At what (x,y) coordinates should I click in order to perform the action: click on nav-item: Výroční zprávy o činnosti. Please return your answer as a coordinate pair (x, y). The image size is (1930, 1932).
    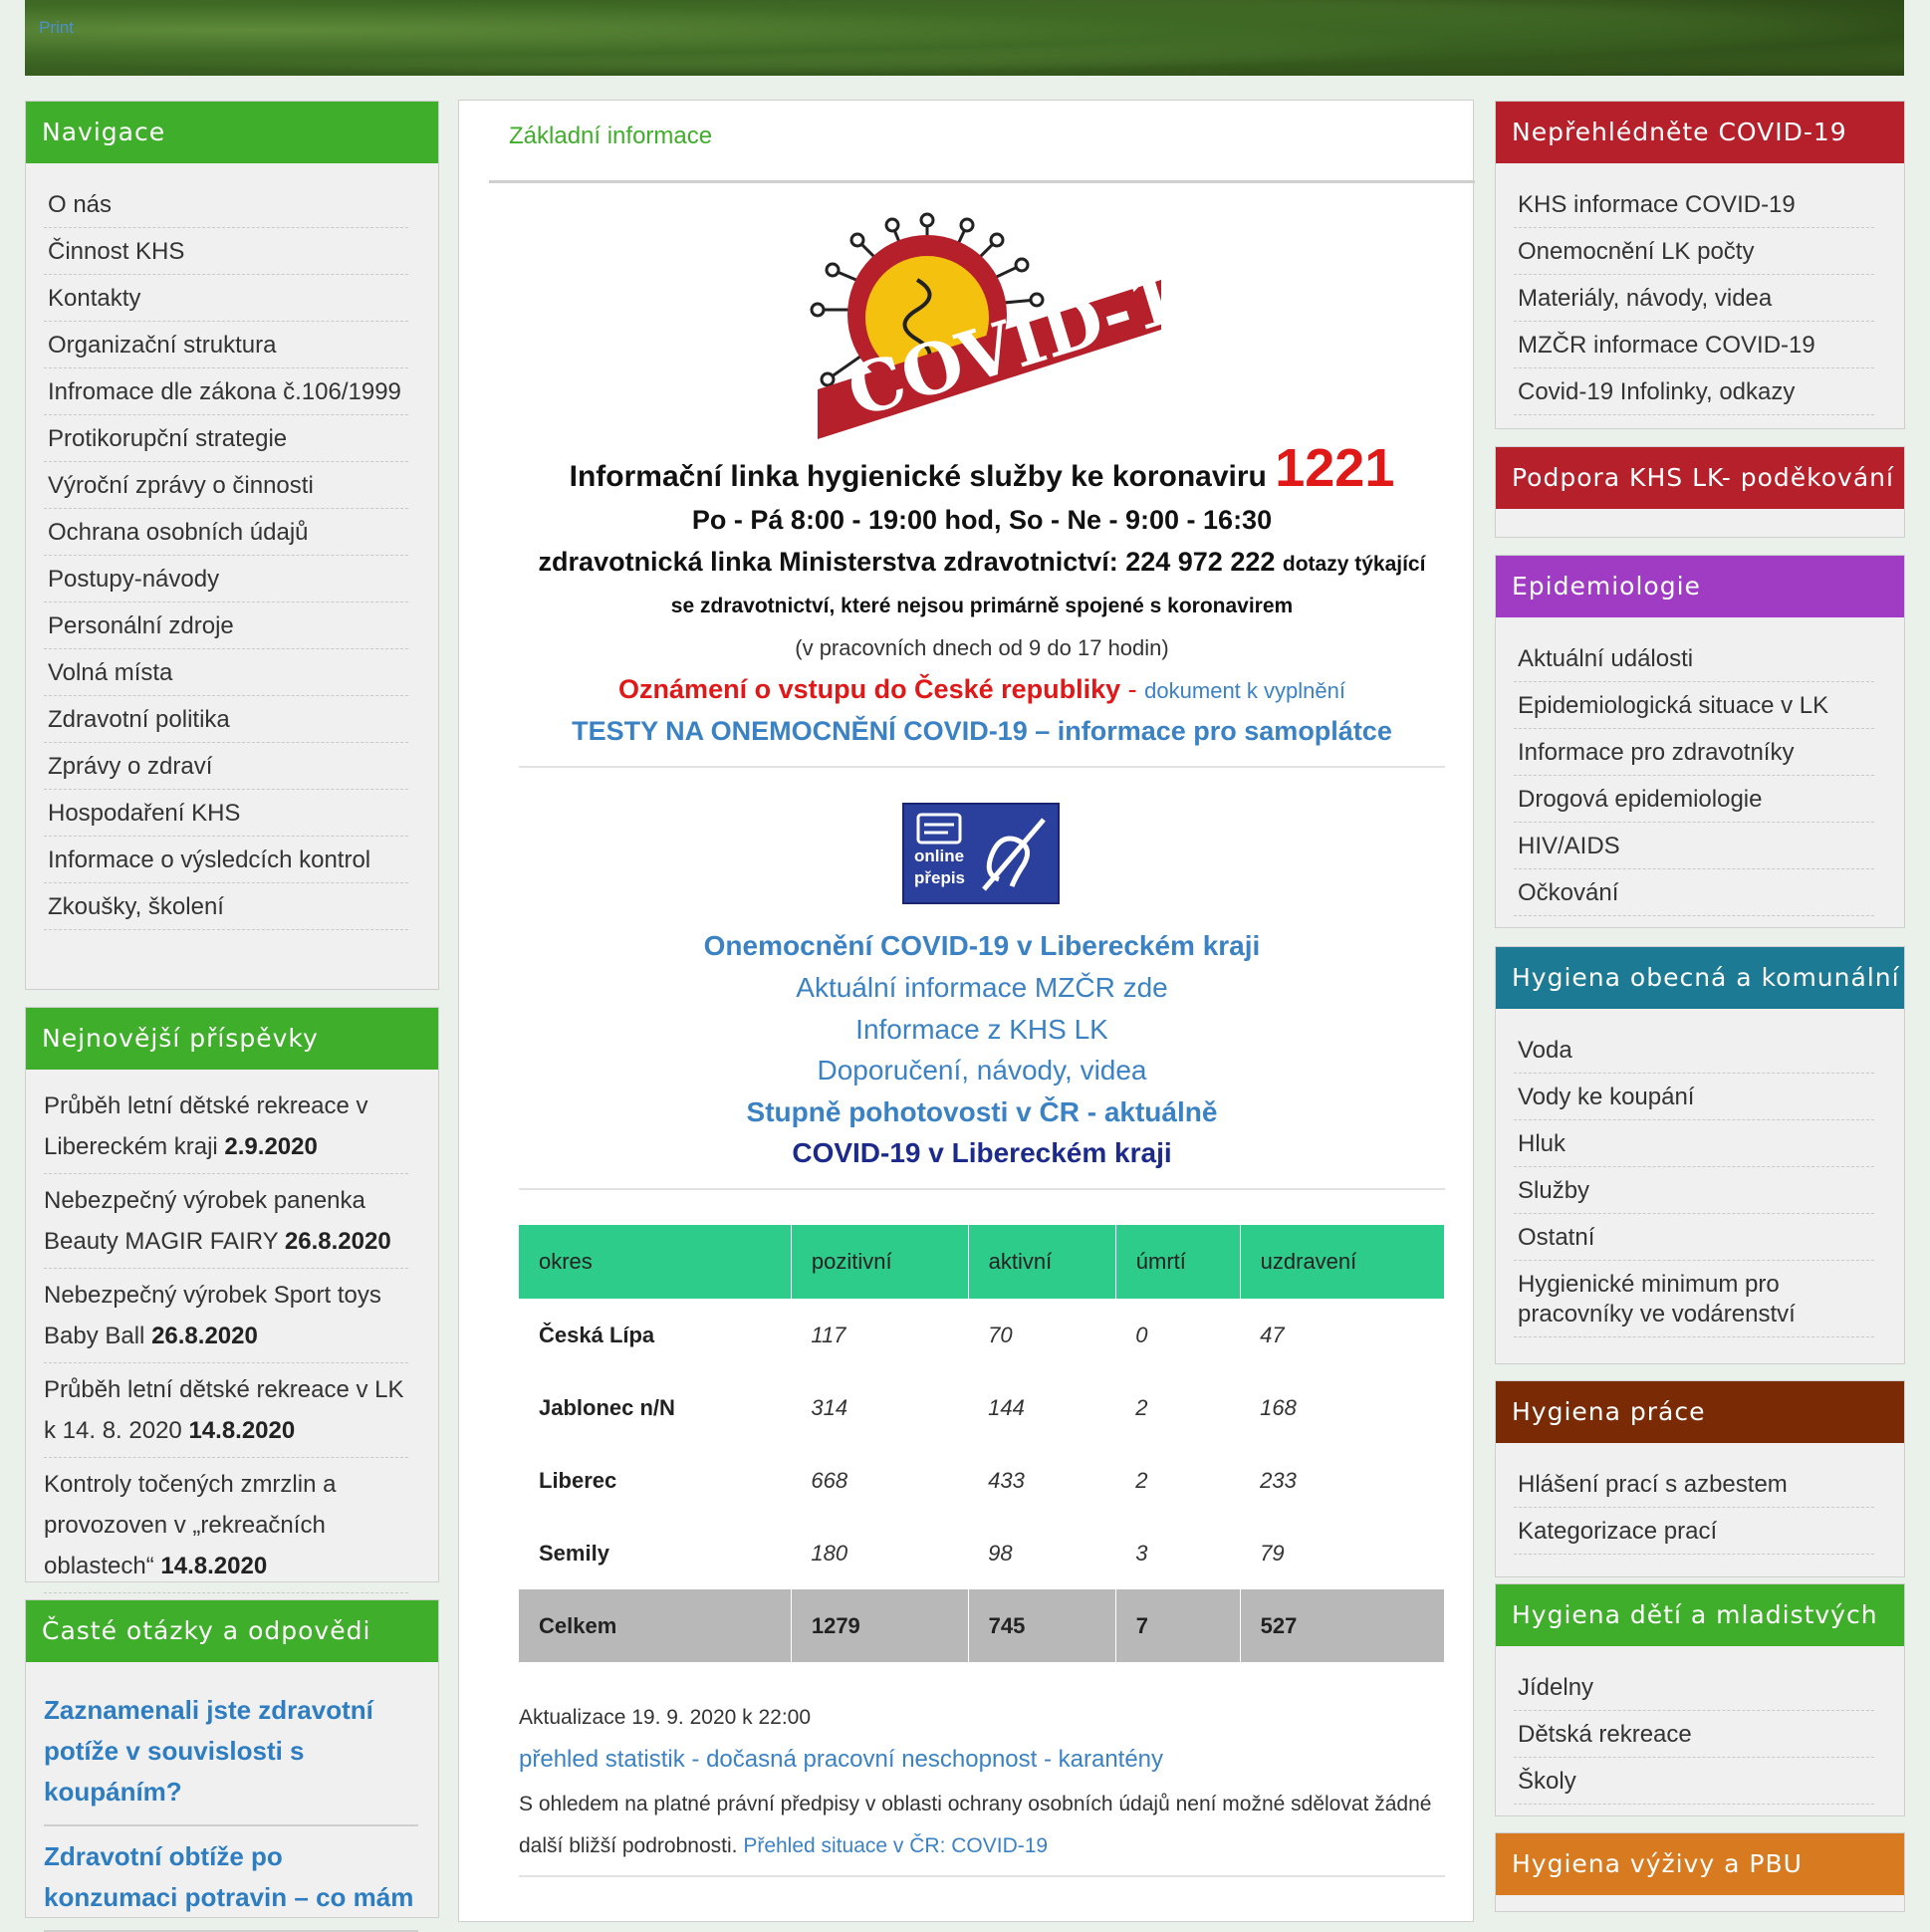
    Looking at the image, I should click on (226, 486).